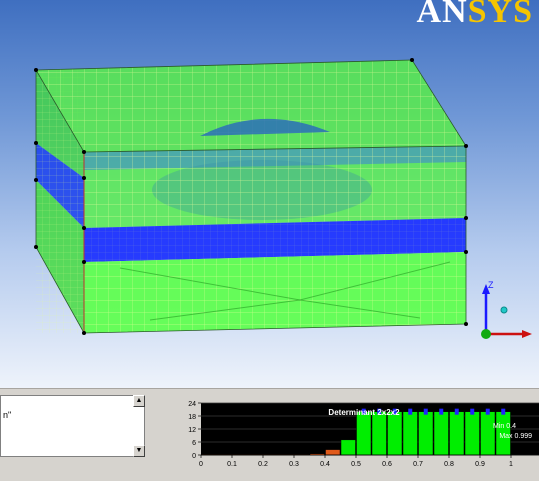 The image size is (539, 481). What do you see at coordinates (387, 464) in the screenshot?
I see `histogram-x-tick-label: 0.6` at bounding box center [387, 464].